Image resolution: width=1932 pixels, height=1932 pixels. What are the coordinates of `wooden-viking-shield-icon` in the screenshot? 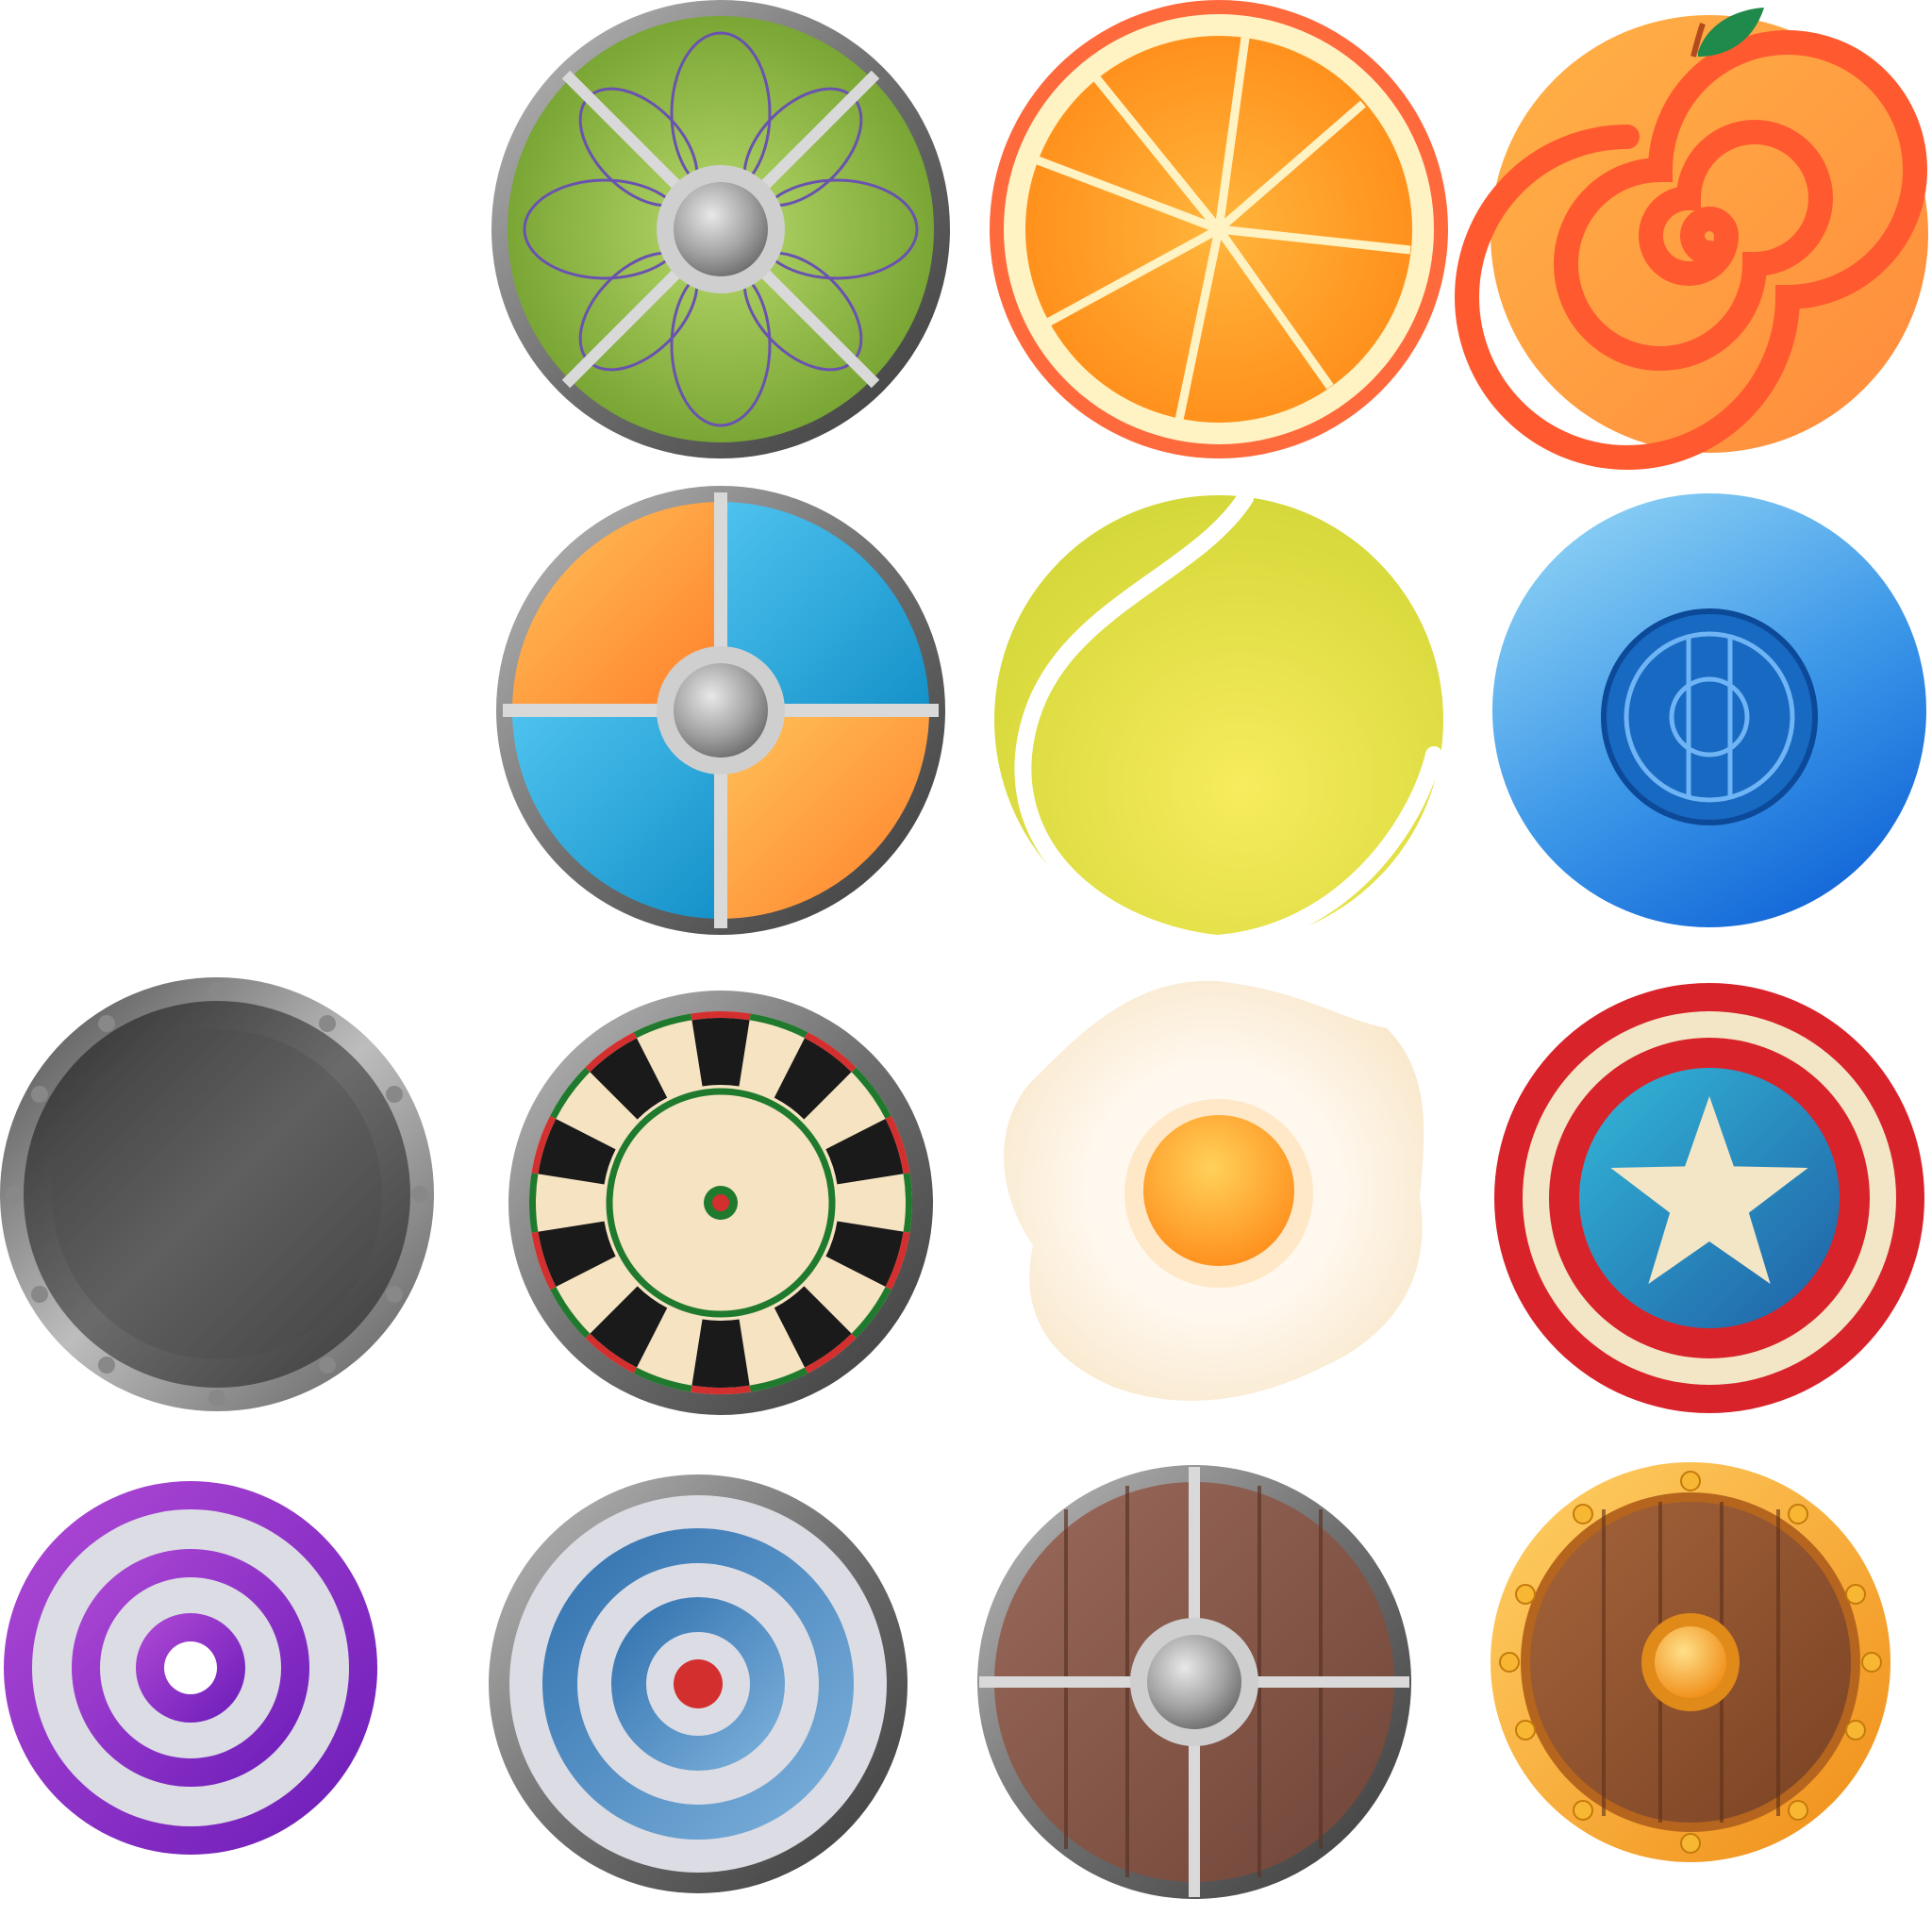 It's located at (1194, 1682).